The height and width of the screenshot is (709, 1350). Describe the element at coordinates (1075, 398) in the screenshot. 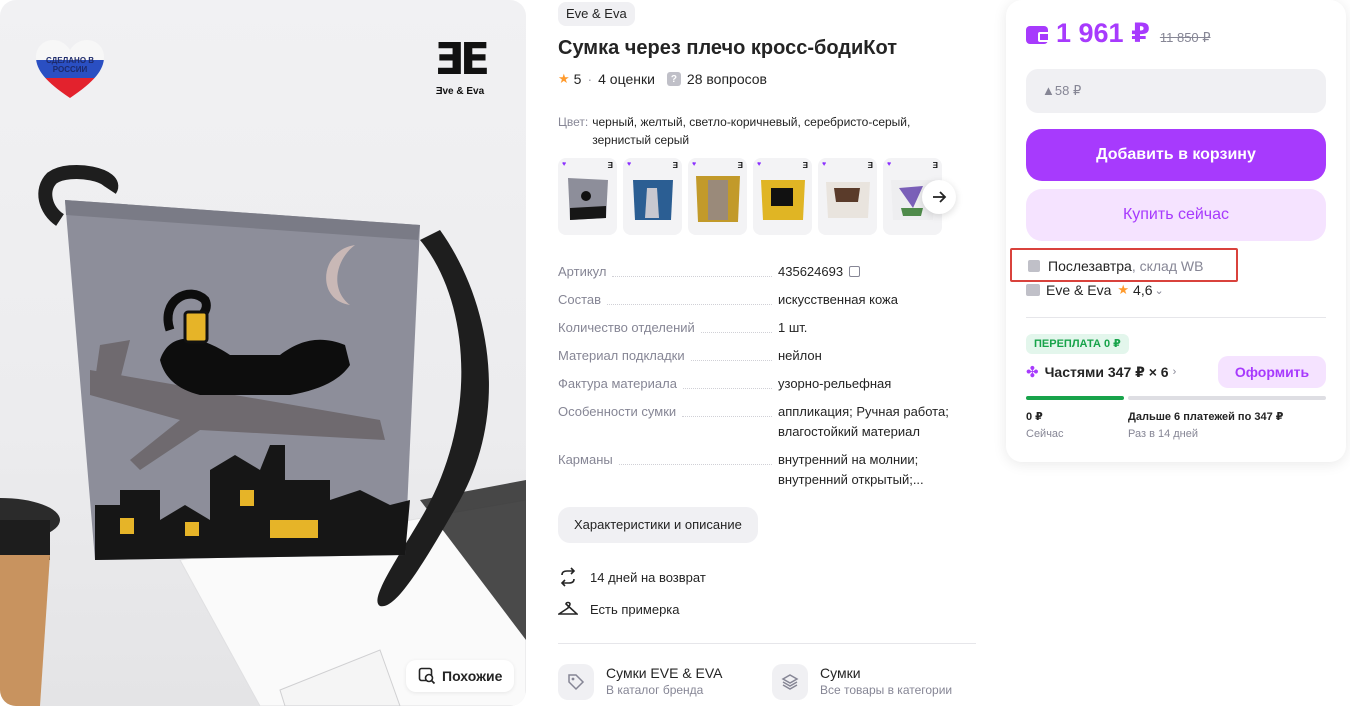

I see `installment-progress-paid` at that location.